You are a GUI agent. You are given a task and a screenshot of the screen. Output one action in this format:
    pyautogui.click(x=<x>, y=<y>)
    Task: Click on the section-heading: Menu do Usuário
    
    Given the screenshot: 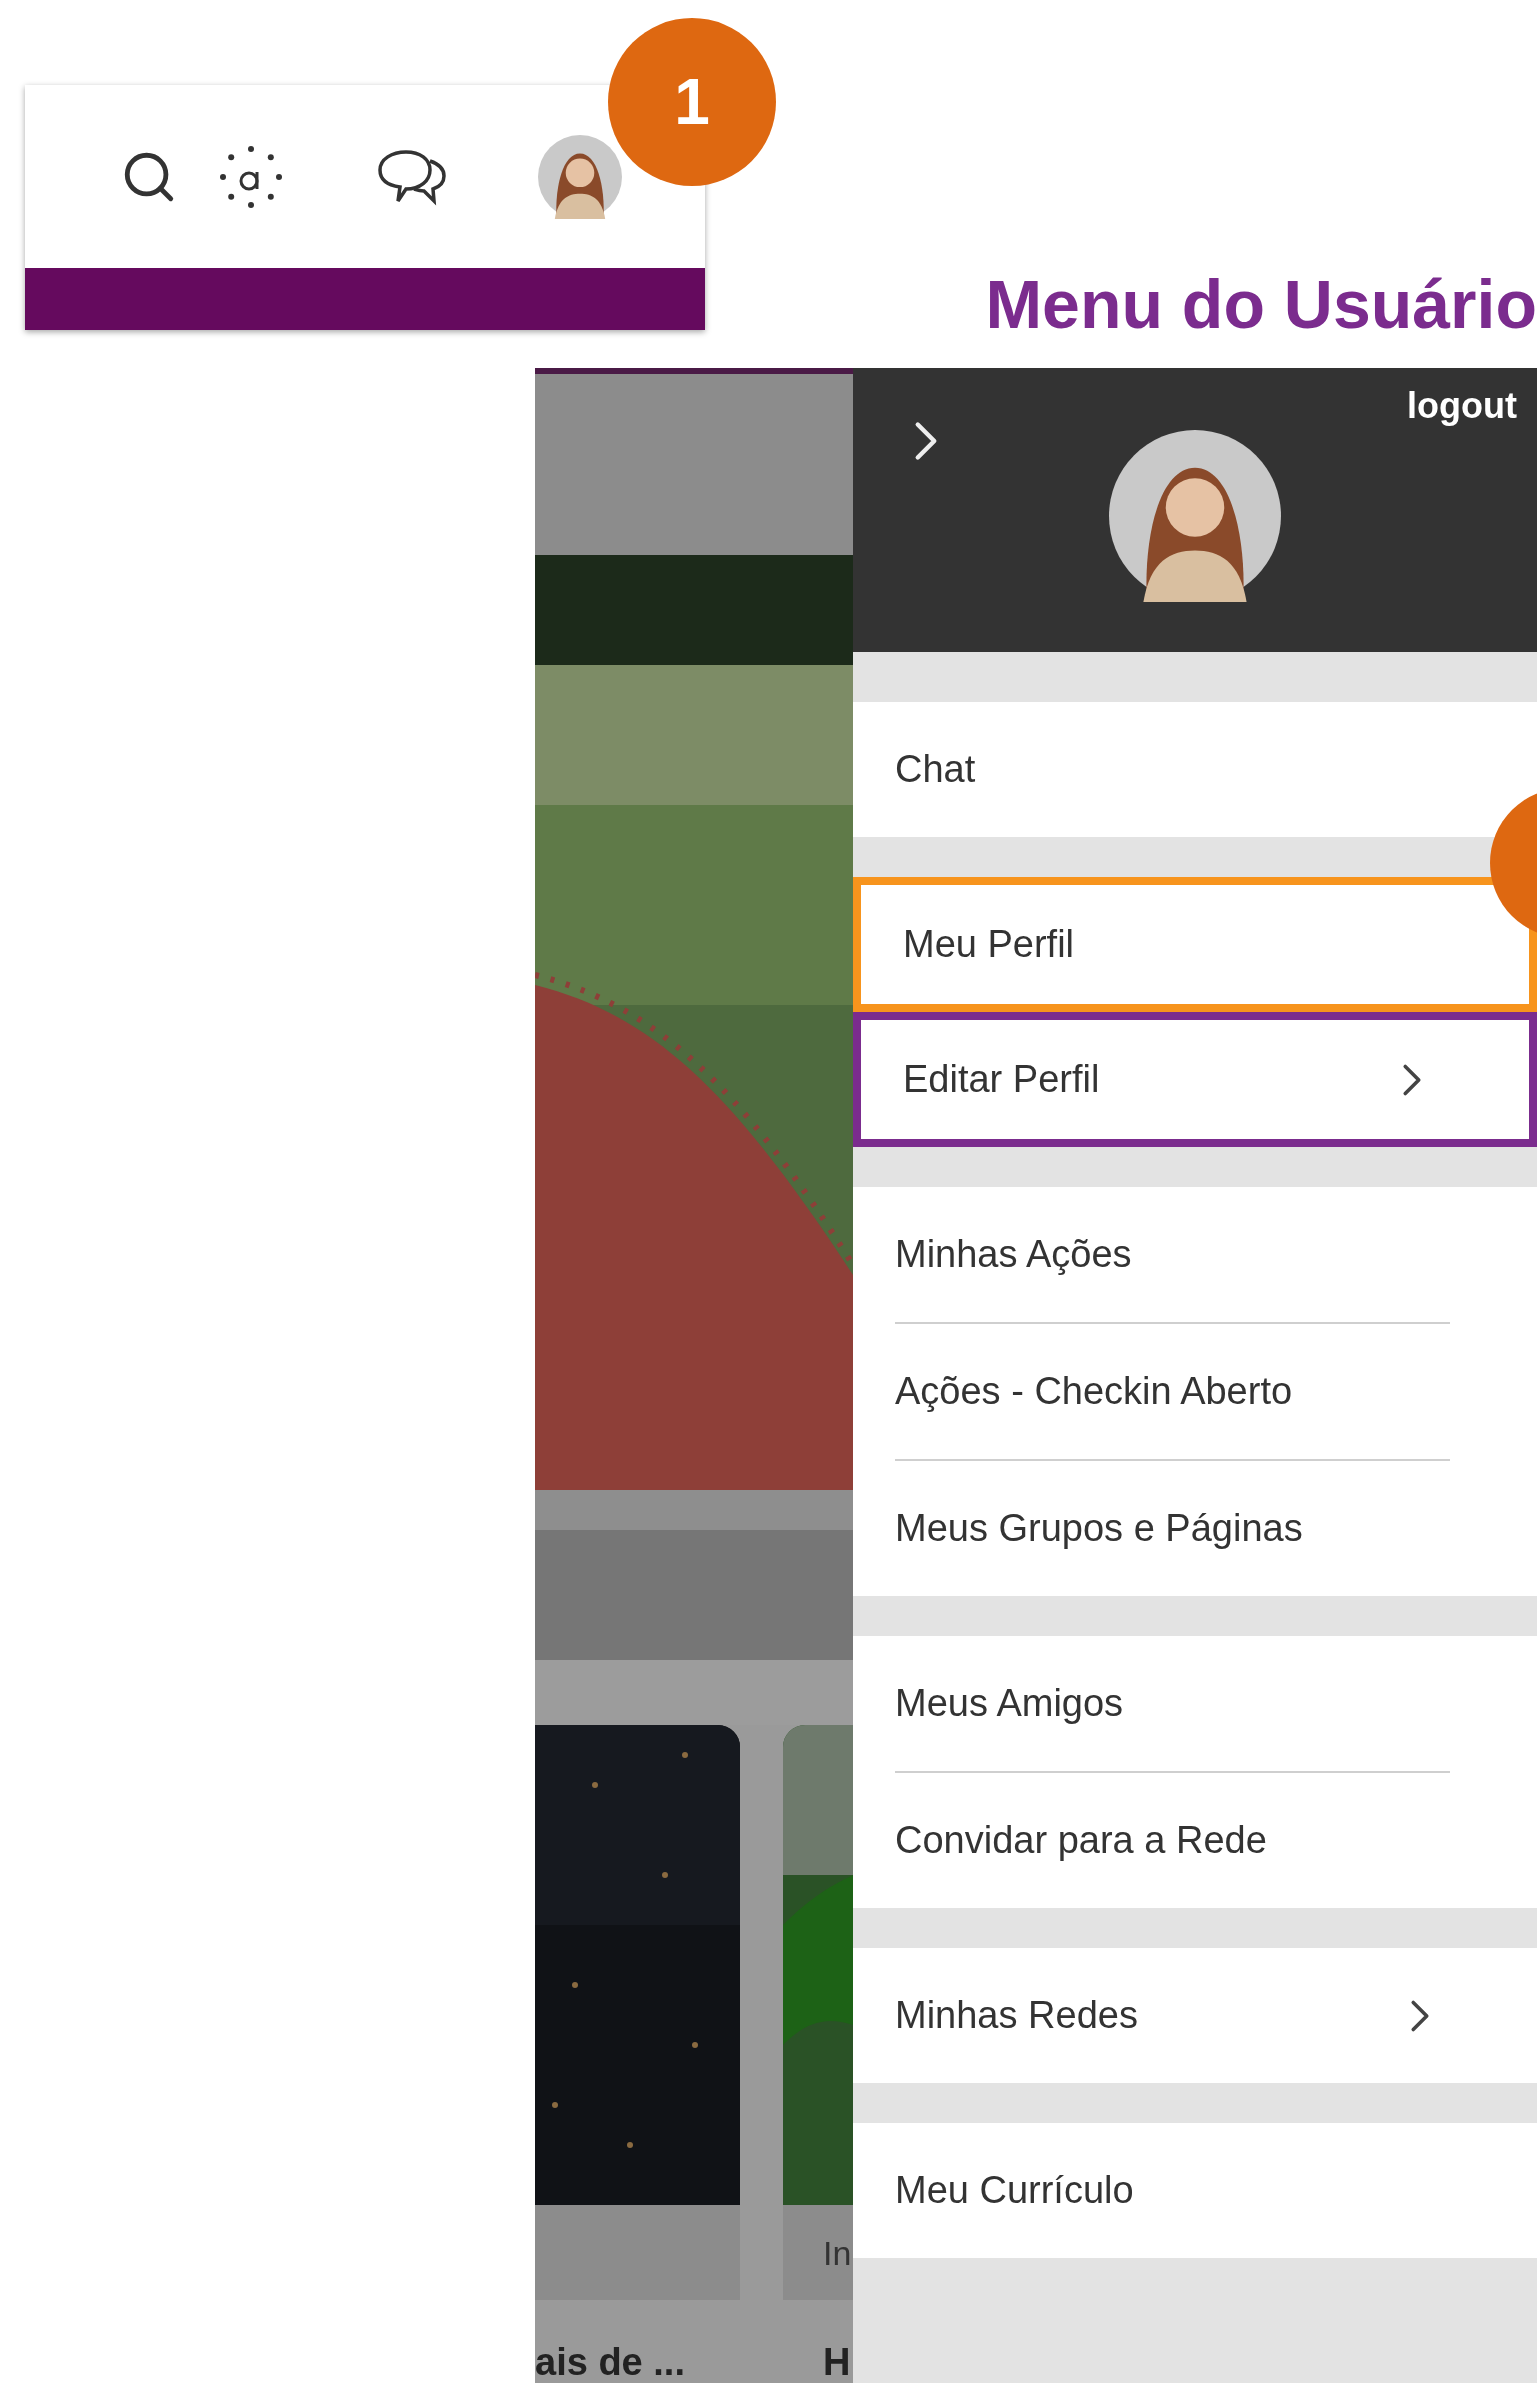 What is the action you would take?
    pyautogui.click(x=1261, y=304)
    